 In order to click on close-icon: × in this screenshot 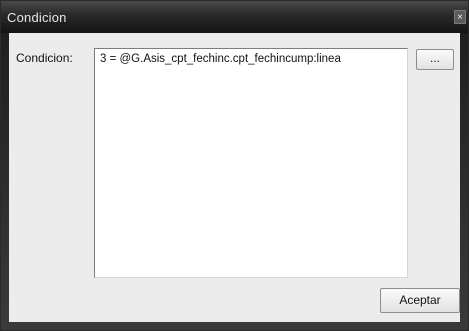, I will do `click(460, 17)`.